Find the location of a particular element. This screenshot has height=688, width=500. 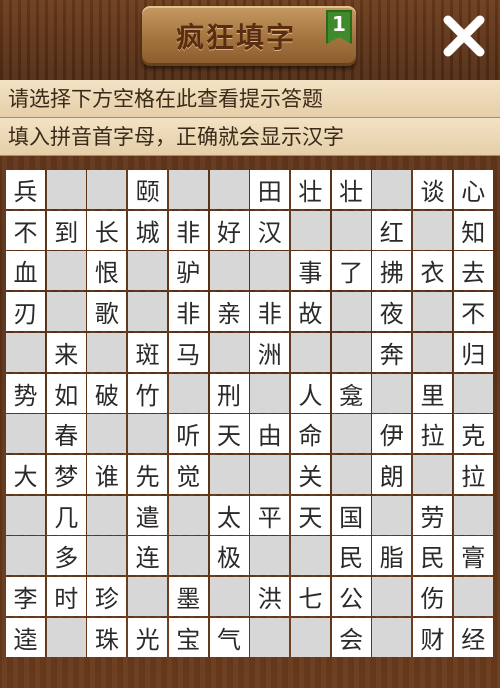

close-x-icon is located at coordinates (464, 36).